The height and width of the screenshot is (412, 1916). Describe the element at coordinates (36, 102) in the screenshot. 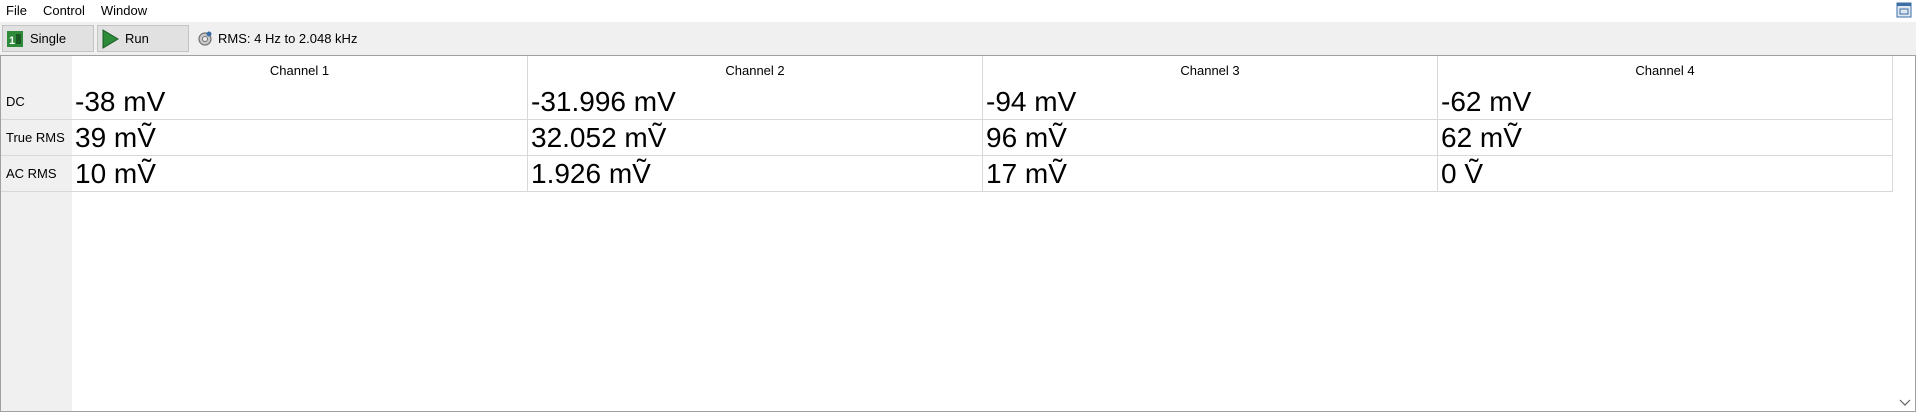

I see `row-header-dc: DC` at that location.